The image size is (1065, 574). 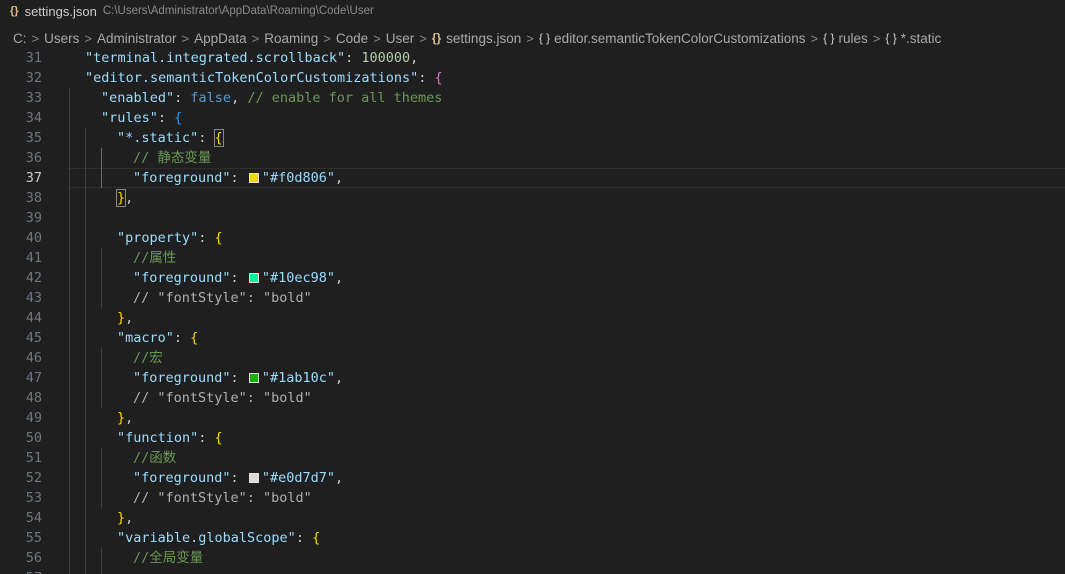 What do you see at coordinates (532, 198) in the screenshot?
I see `code-line: 38},` at bounding box center [532, 198].